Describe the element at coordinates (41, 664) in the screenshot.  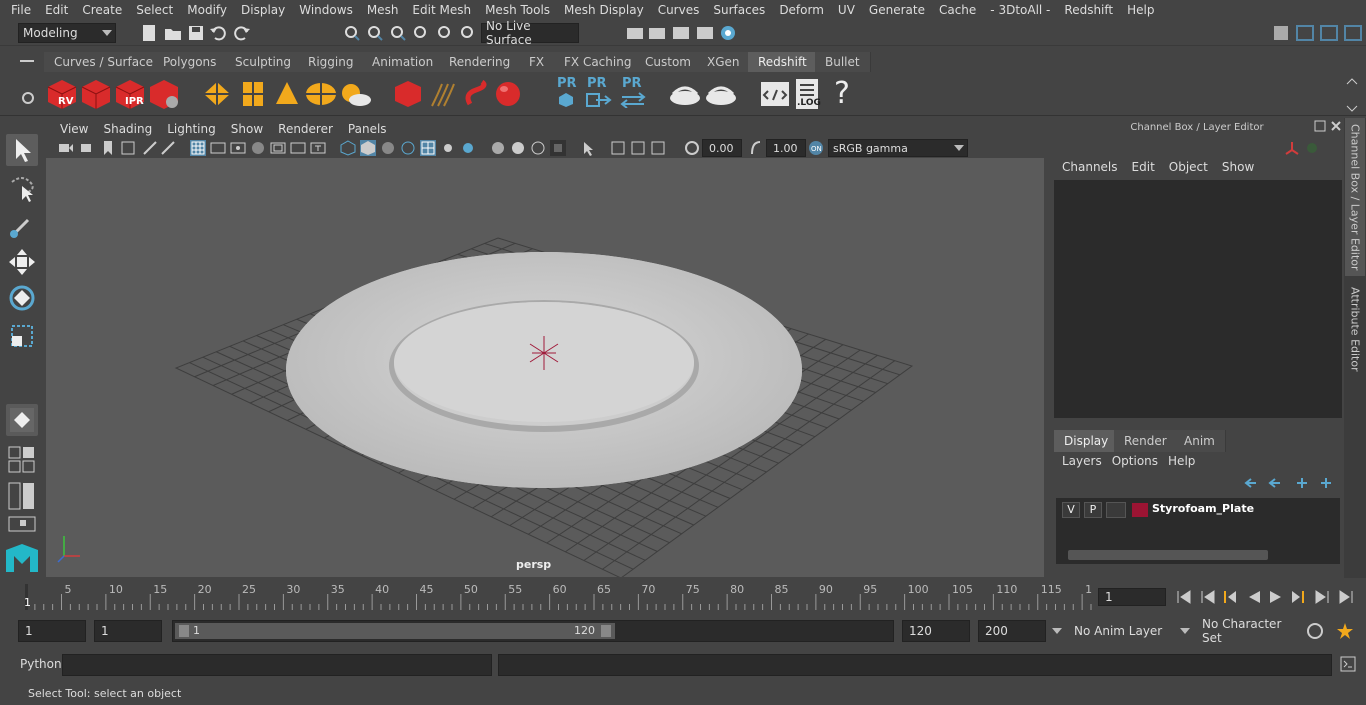
I see `command-language-label: Python` at that location.